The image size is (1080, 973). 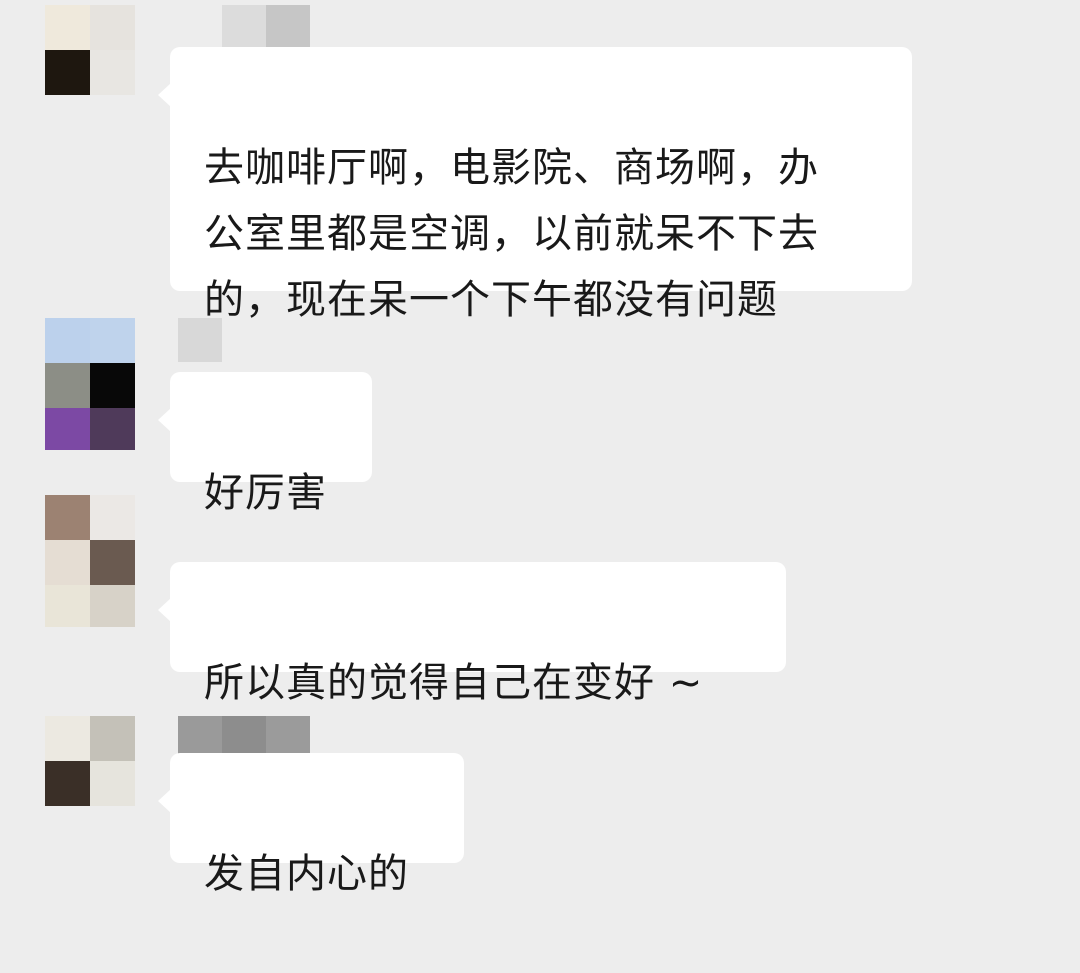 What do you see at coordinates (311, 825) in the screenshot?
I see `message-bubble: 发自内心的` at bounding box center [311, 825].